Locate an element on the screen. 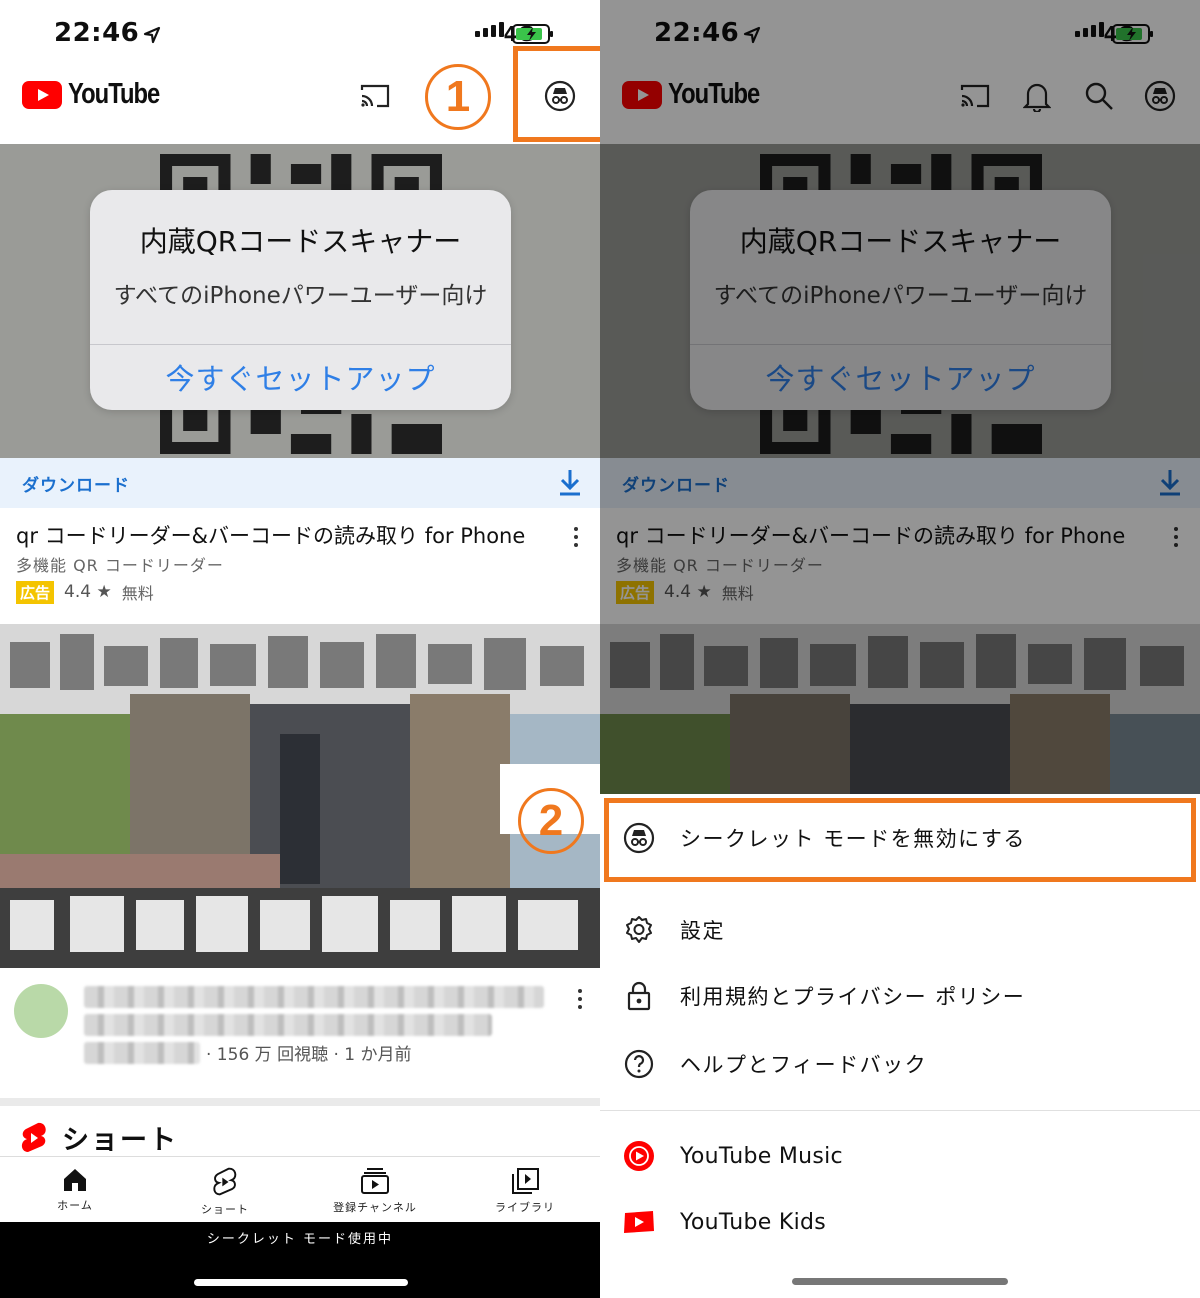 This screenshot has height=1298, width=1200. signal-icon is located at coordinates (489, 29).